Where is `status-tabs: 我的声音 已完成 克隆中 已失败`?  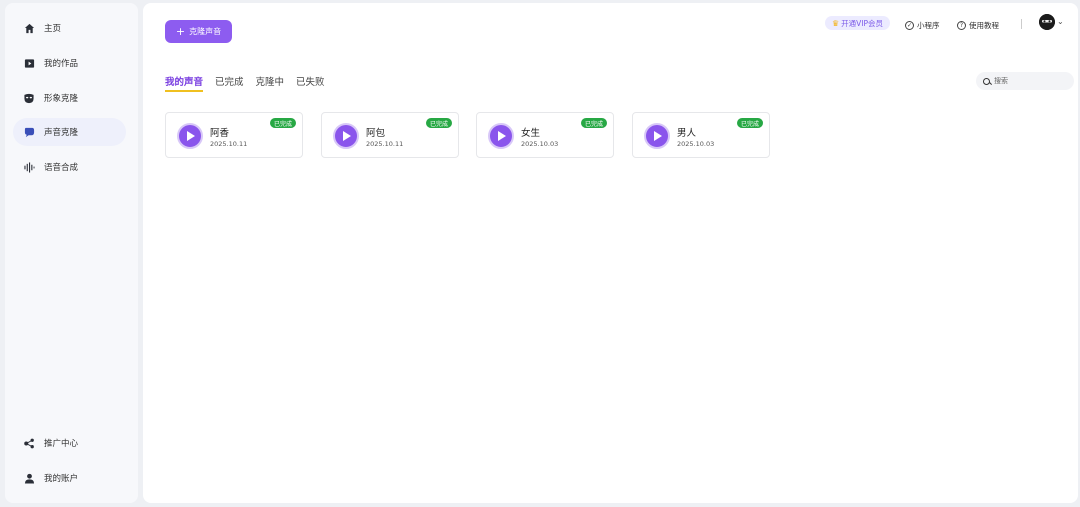
status-tabs: 我的声音 已完成 克隆中 已失败 is located at coordinates (245, 83).